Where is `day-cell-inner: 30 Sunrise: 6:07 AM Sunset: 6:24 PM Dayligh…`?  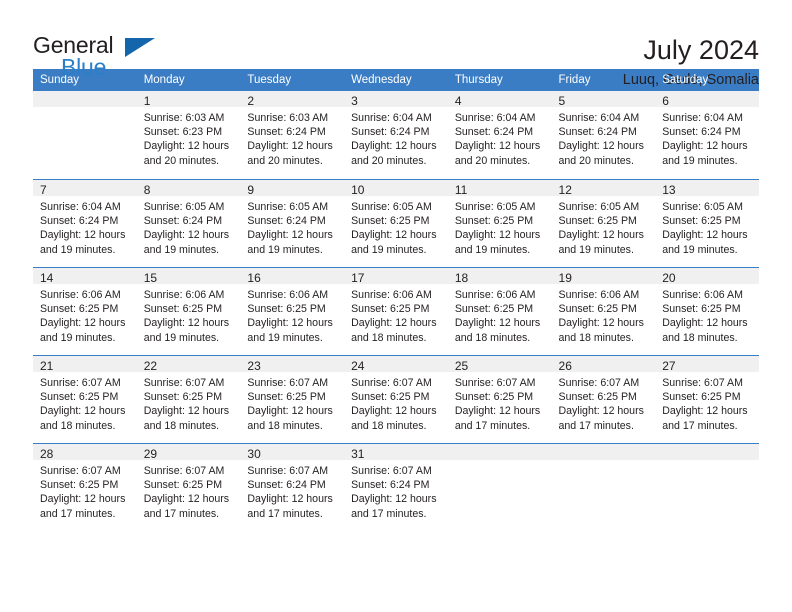
day-cell-inner: 30 Sunrise: 6:07 AM Sunset: 6:24 PM Dayligh… is located at coordinates (292, 487).